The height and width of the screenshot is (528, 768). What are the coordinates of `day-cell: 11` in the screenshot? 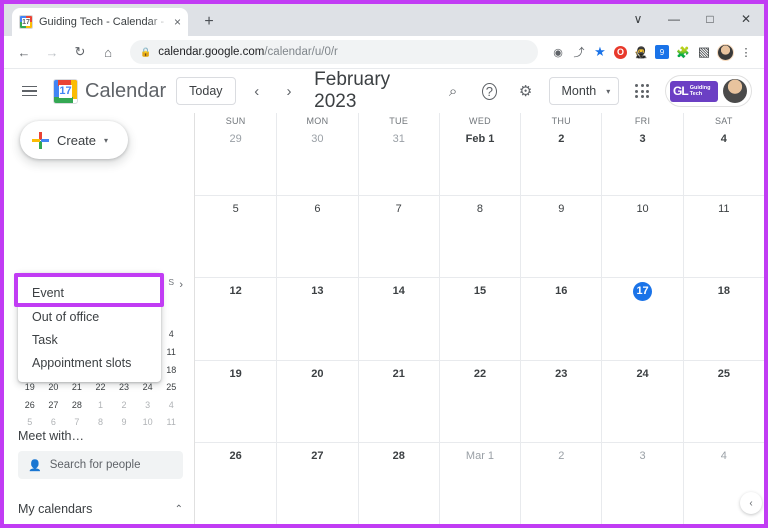 It's located at (723, 237).